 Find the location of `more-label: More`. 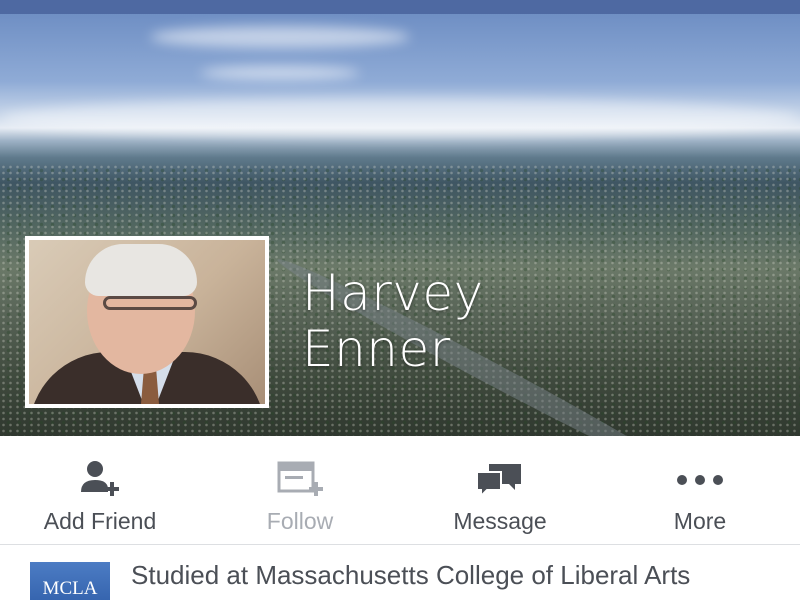

more-label: More is located at coordinates (700, 521).